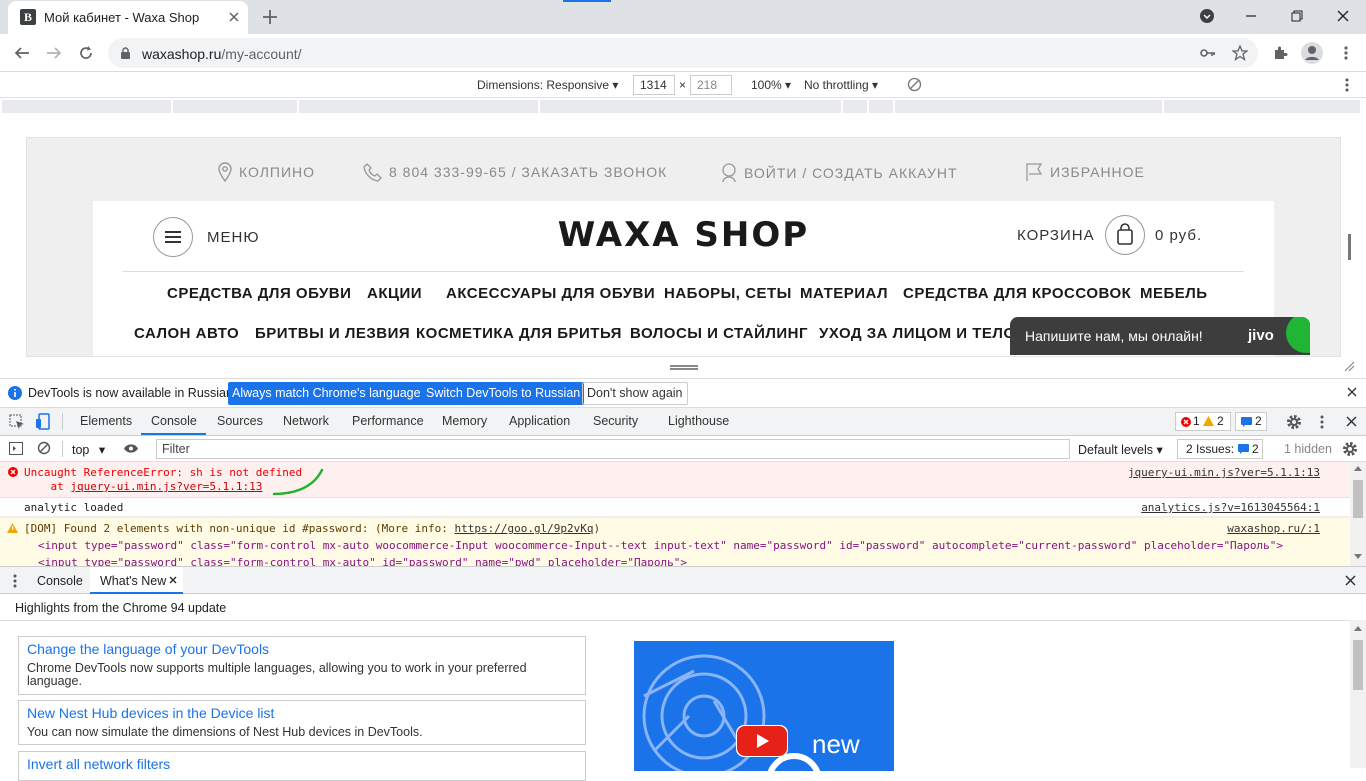  What do you see at coordinates (519, 333) in the screenshot?
I see `nav-item: КОСМЕТИКА ДЛЯ БРИТЬЯ` at bounding box center [519, 333].